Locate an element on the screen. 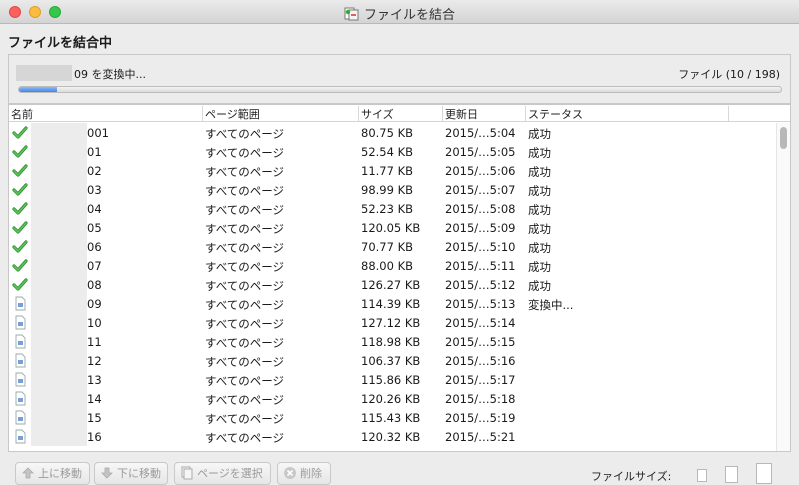  row-name: 09 is located at coordinates (94, 304).